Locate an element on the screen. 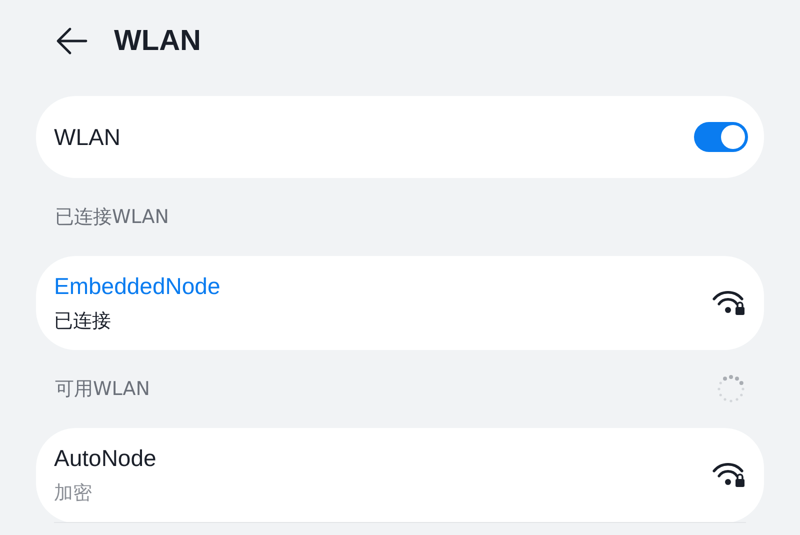 The height and width of the screenshot is (535, 800). network-name: EmbeddedNode is located at coordinates (137, 286).